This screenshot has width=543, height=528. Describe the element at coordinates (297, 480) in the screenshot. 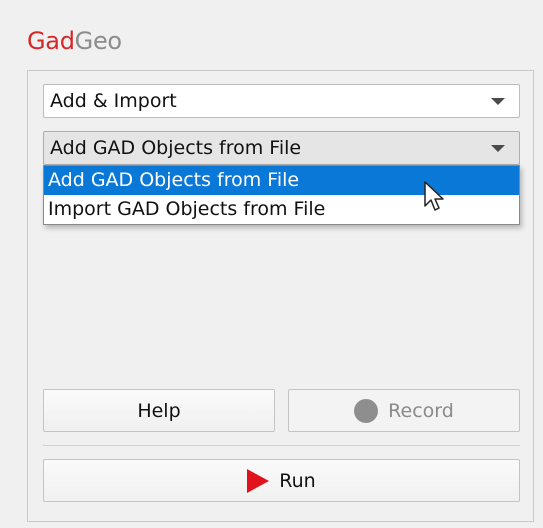

I see `run-button-label: Run` at that location.